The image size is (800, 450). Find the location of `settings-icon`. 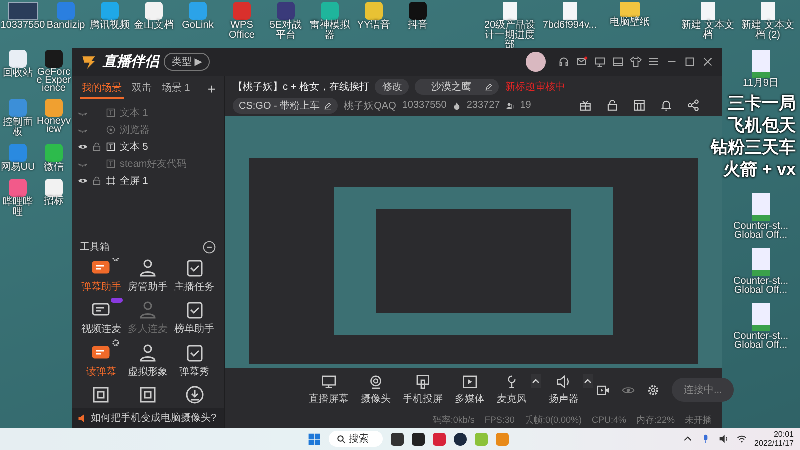

settings-icon is located at coordinates (653, 390).